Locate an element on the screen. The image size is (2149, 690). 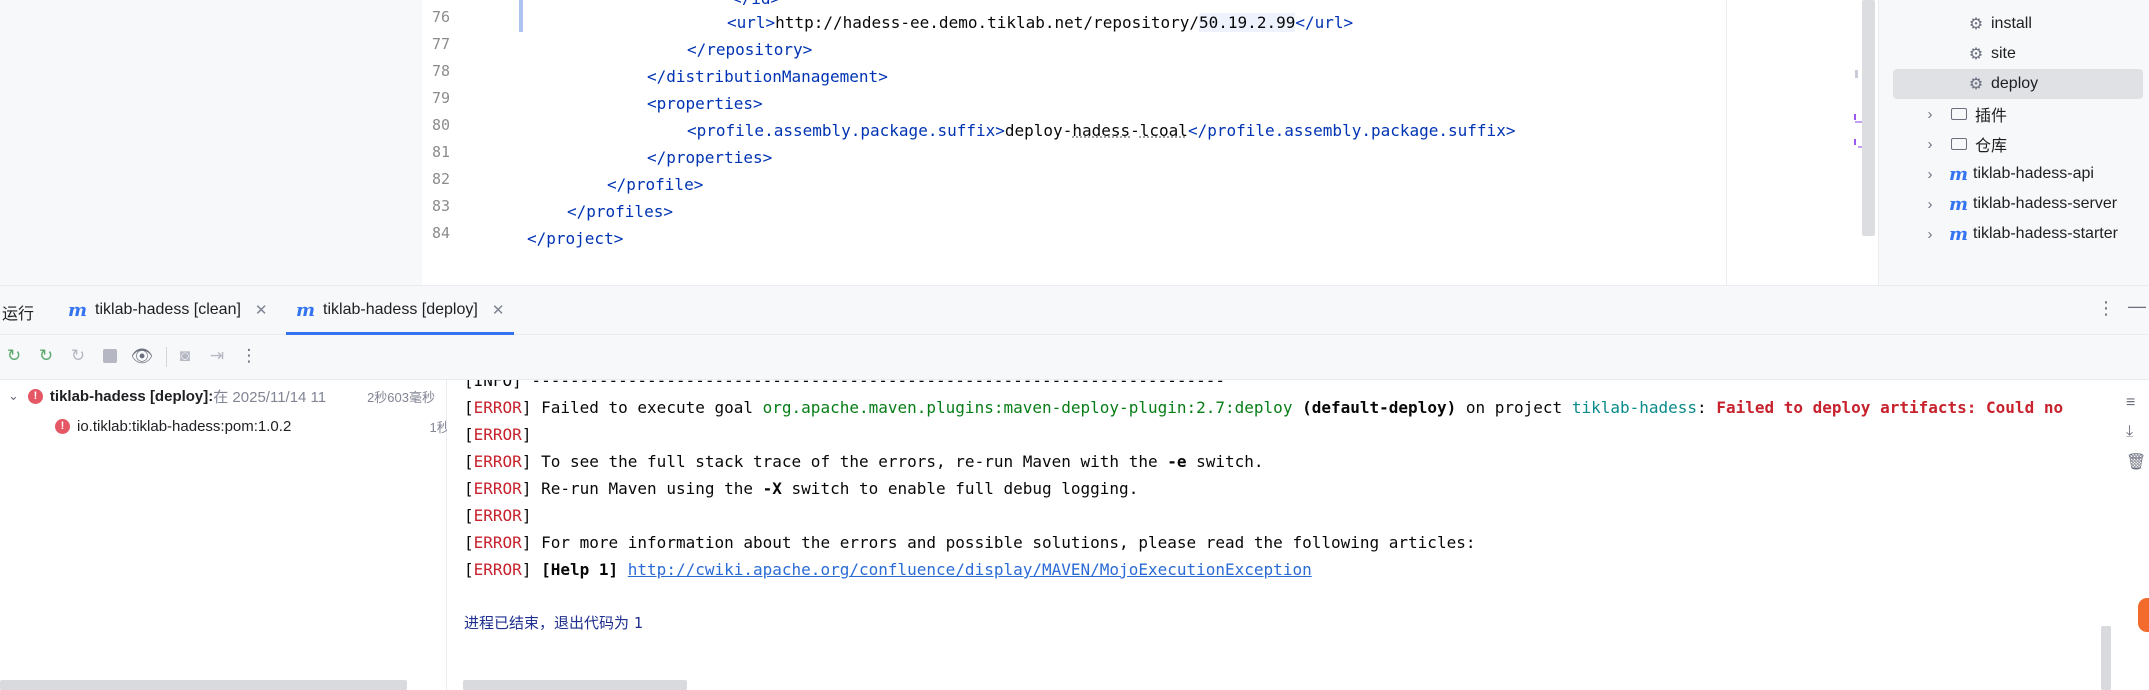
tree-item-label: 仓库 is located at coordinates (1991, 146).